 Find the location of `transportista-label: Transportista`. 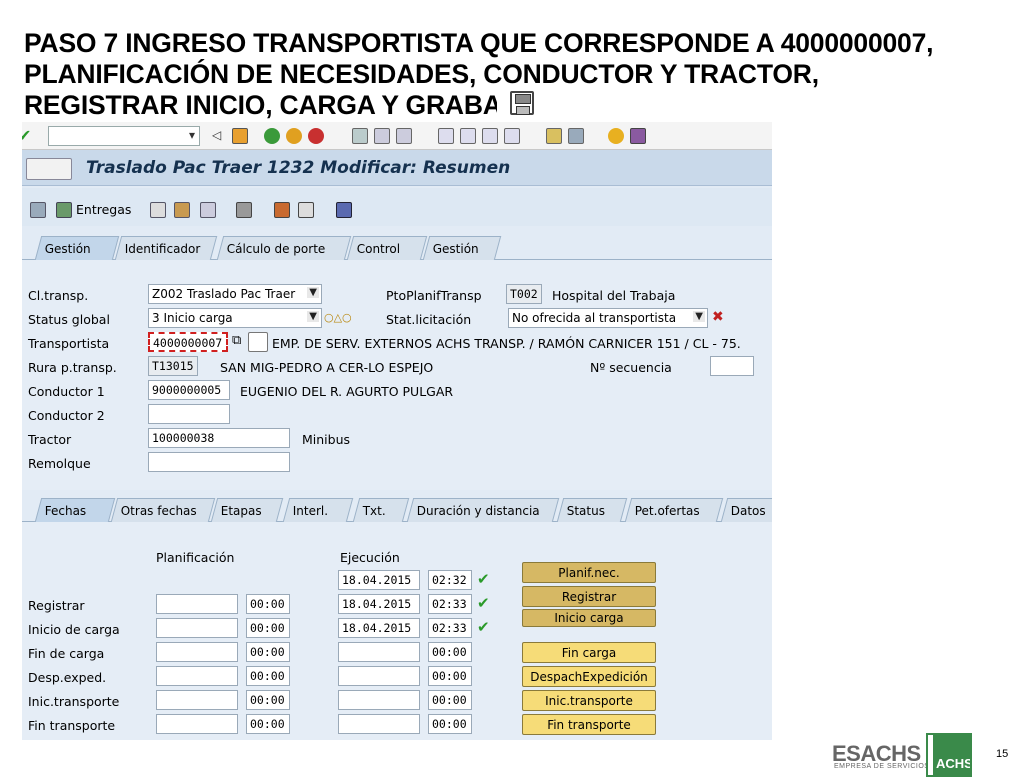

transportista-label: Transportista is located at coordinates (69, 343).